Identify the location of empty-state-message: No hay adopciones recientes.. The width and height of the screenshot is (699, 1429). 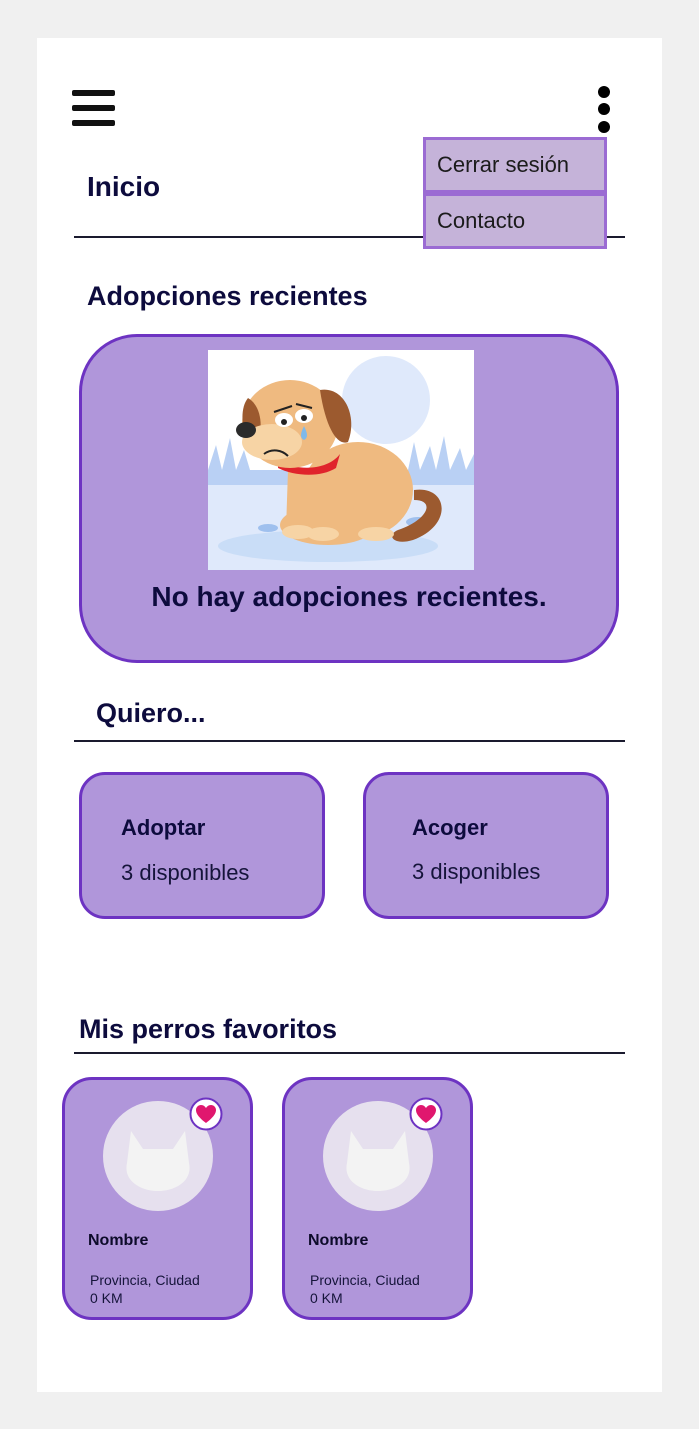
(349, 596).